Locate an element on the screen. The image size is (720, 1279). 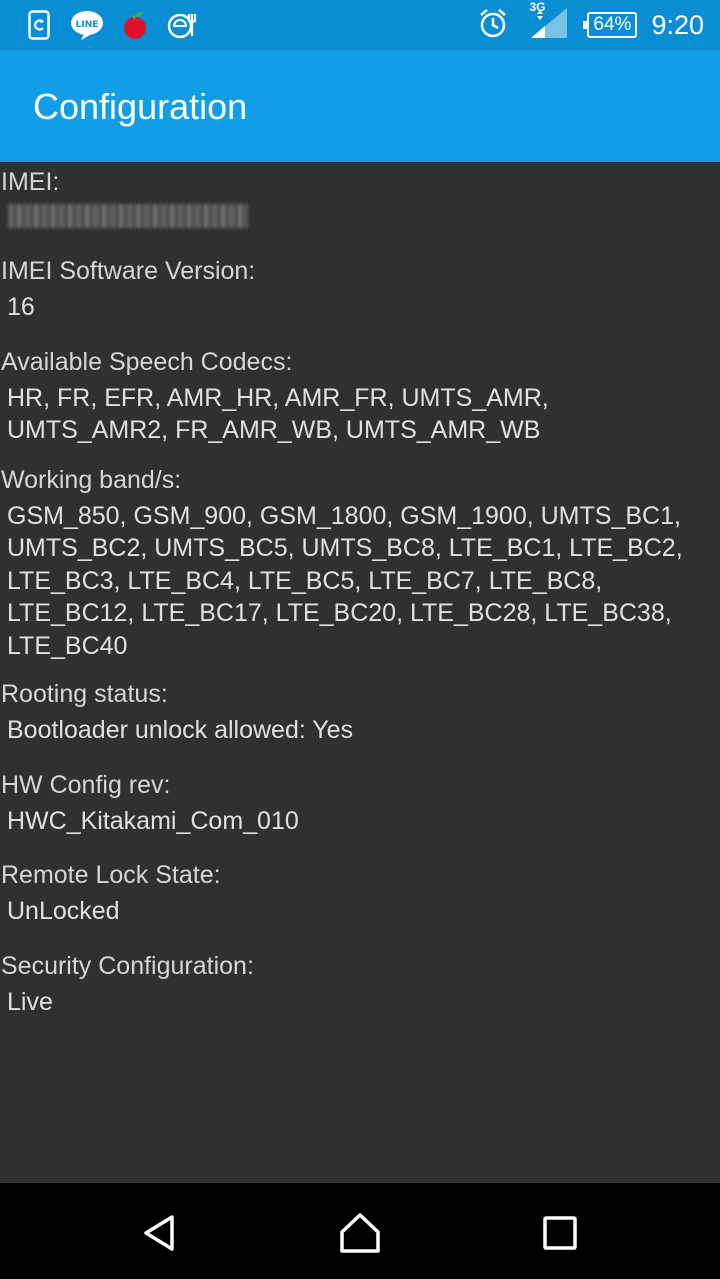
home-button is located at coordinates (360, 1233).